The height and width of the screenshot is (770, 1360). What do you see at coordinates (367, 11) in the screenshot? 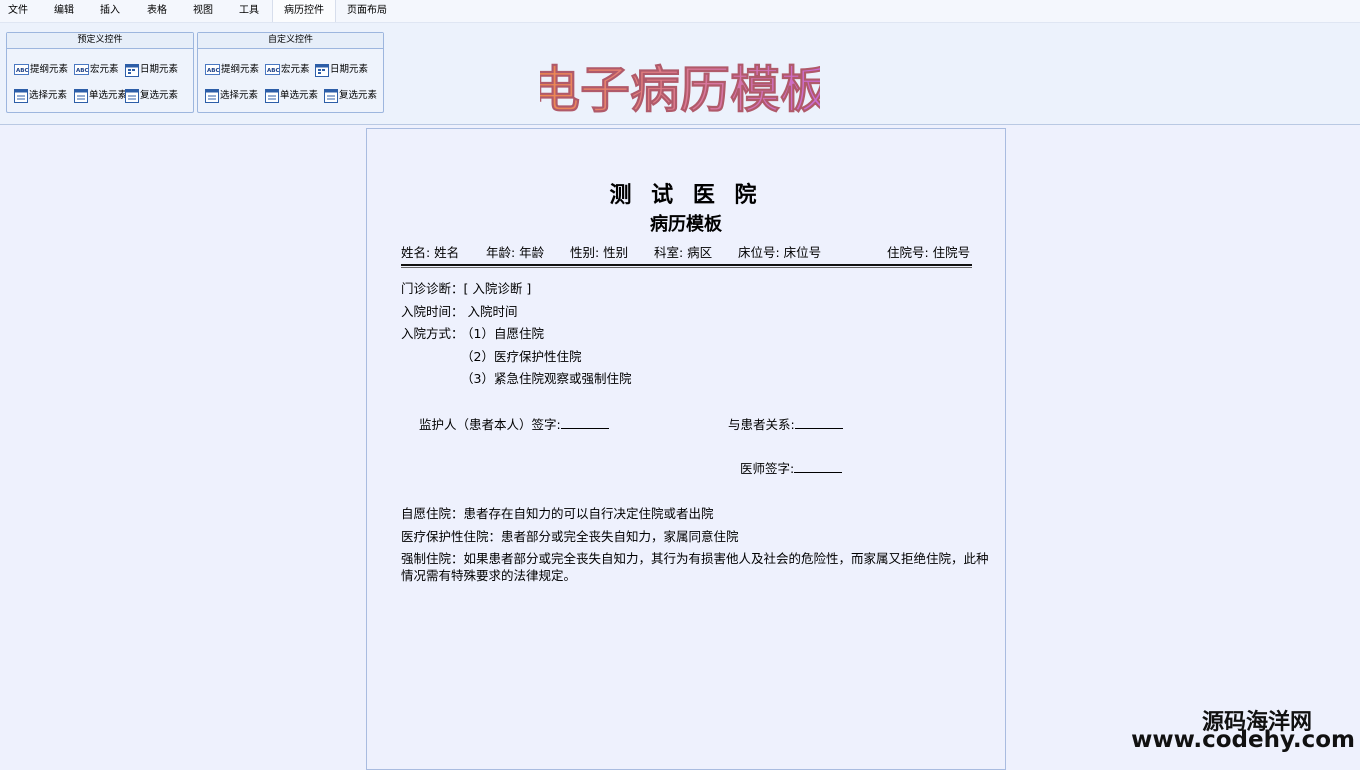
I see `menu-page-layout: 页面布局` at bounding box center [367, 11].